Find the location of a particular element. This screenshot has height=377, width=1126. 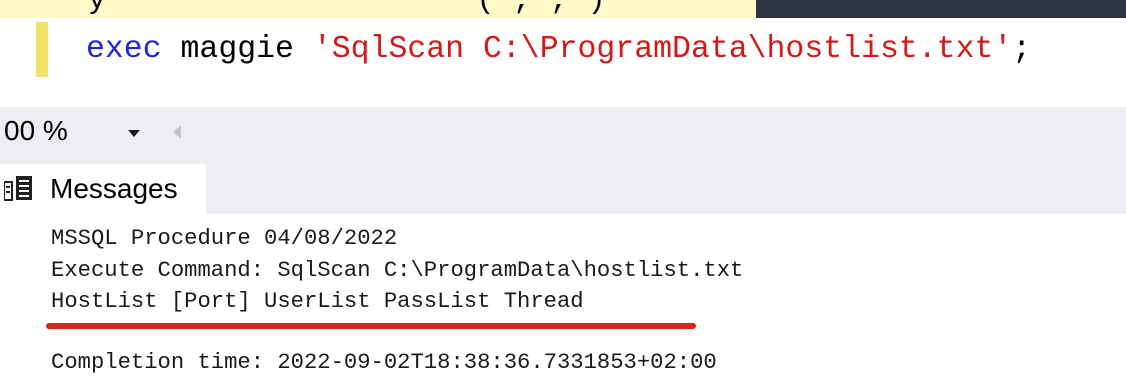

code-identifier: maggie is located at coordinates (237, 49).